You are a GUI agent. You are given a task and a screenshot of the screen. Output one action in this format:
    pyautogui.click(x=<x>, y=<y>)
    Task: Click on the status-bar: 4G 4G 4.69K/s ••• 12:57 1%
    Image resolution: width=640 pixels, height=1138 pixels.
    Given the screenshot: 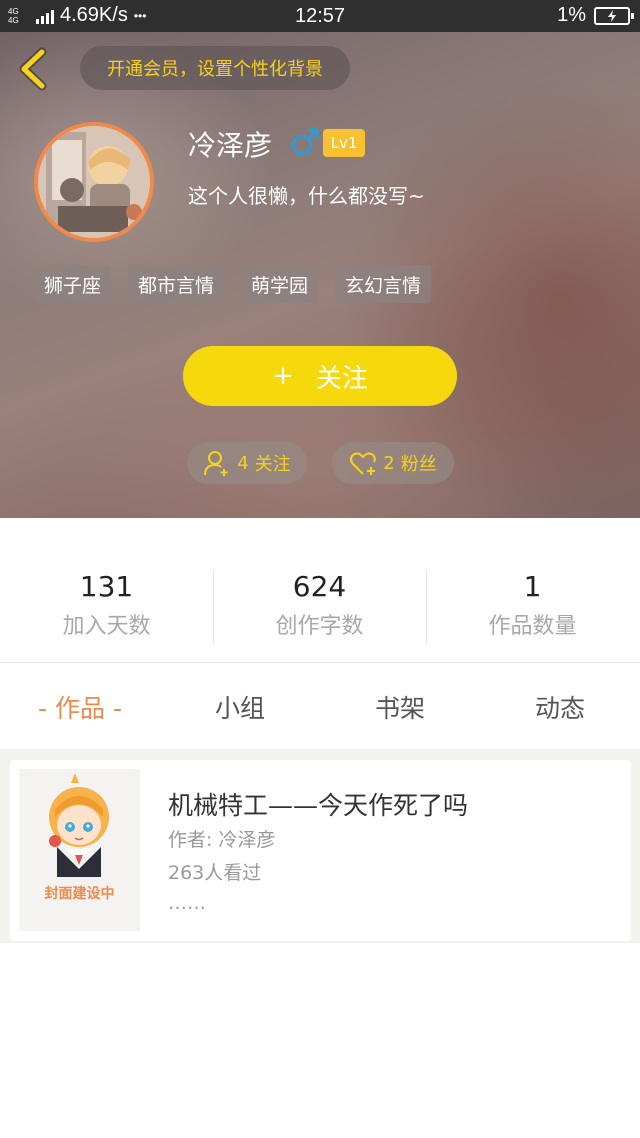 What is the action you would take?
    pyautogui.click(x=320, y=16)
    